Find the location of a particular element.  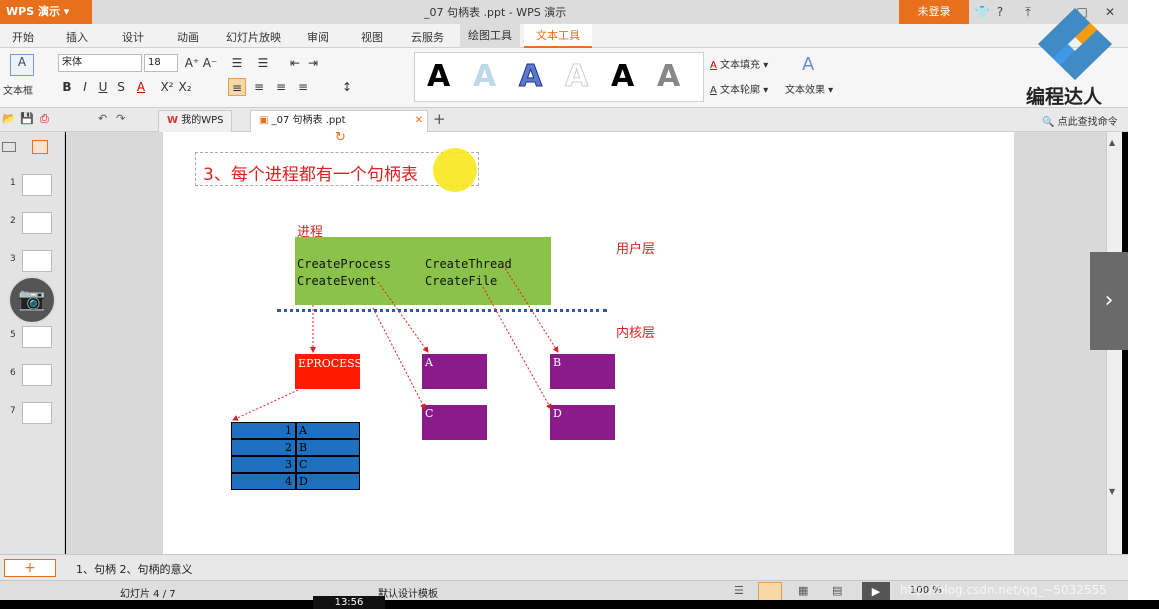

text-fill-label: 文本填充 is located at coordinates (740, 65).